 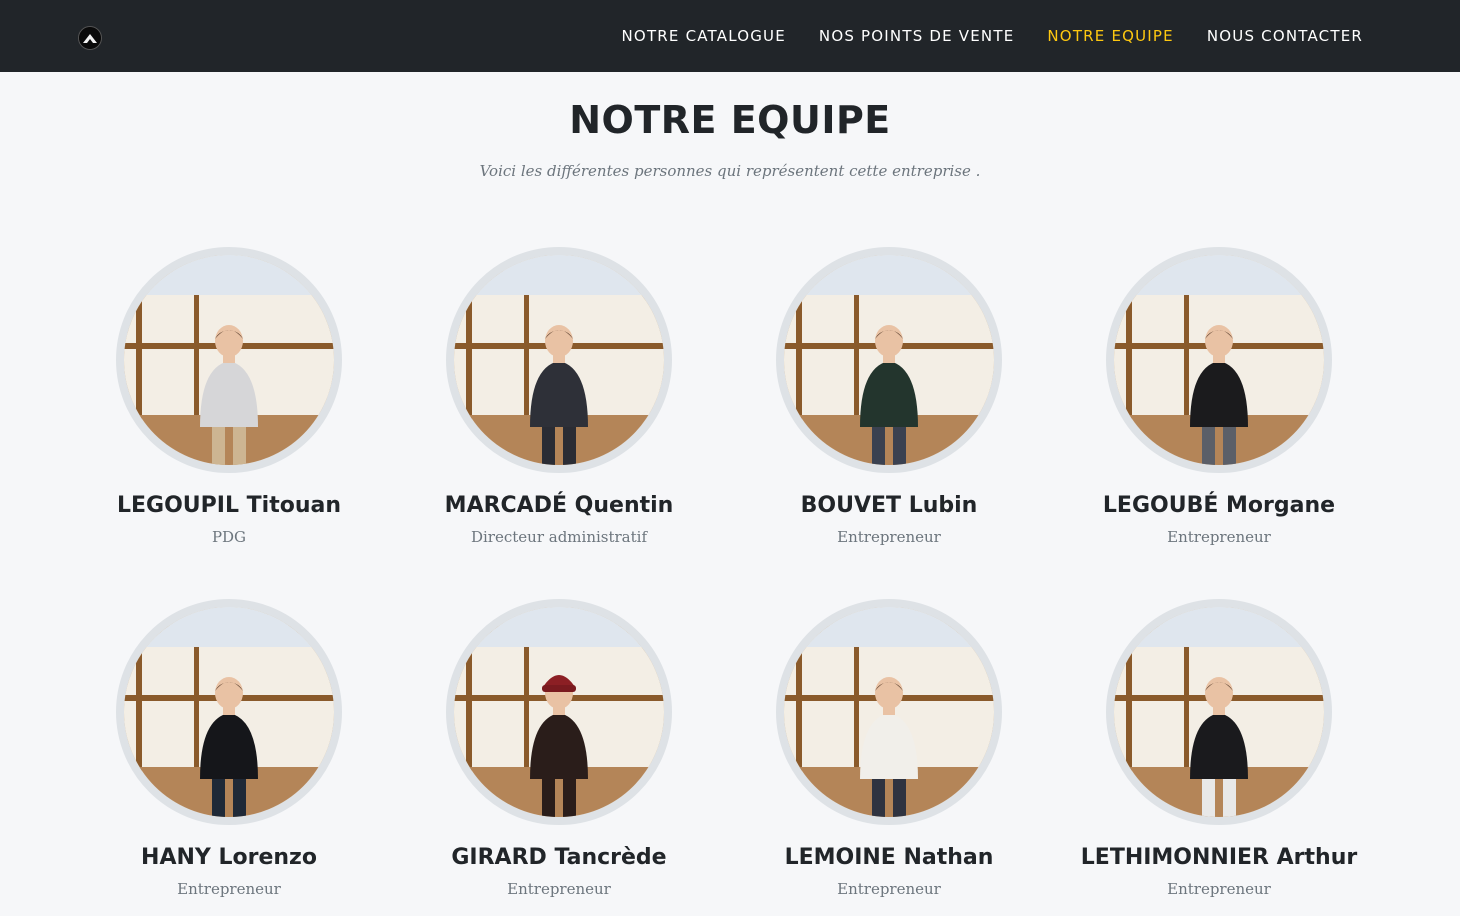 What do you see at coordinates (1219, 857) in the screenshot?
I see `team-member-name: LETHIMONNIER Arthur` at bounding box center [1219, 857].